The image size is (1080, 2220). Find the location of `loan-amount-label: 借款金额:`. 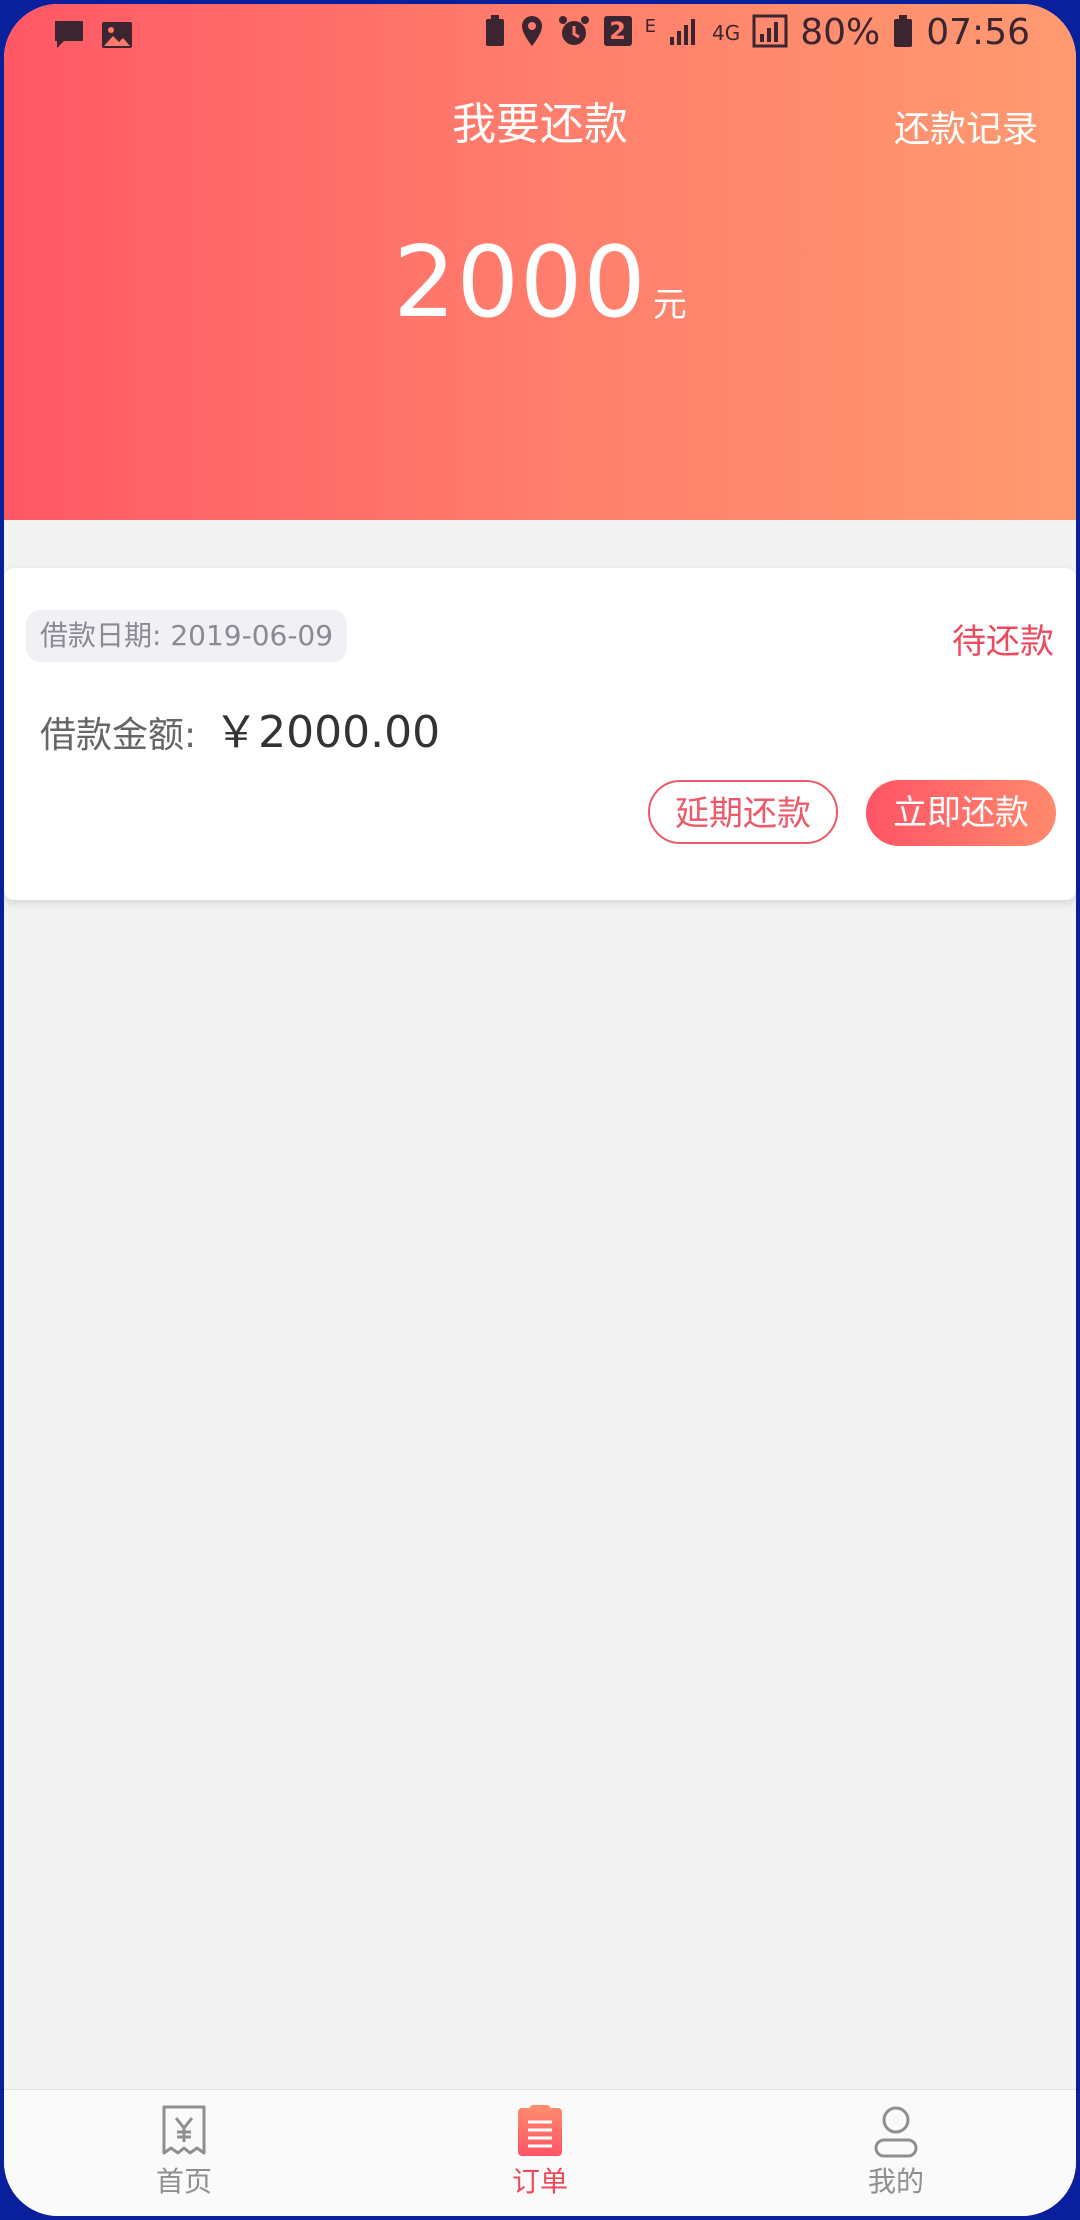

loan-amount-label: 借款金额: is located at coordinates (118, 735).